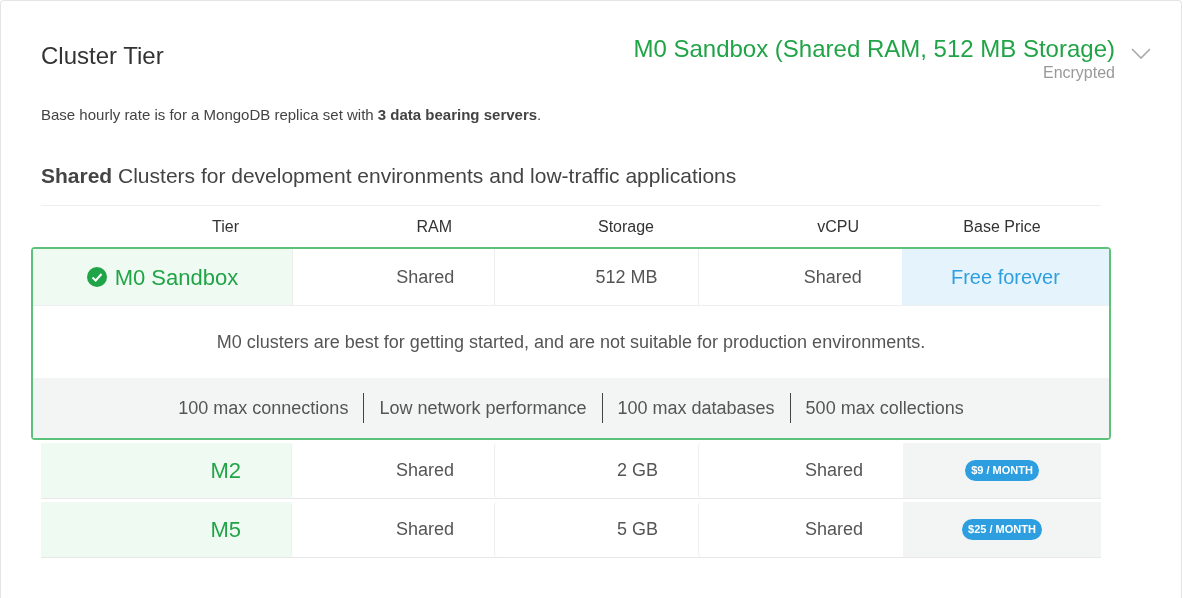 The width and height of the screenshot is (1200, 598). I want to click on tier-row: M2 Shared 2 GB Shared $9 / MONTH, so click(571, 471).